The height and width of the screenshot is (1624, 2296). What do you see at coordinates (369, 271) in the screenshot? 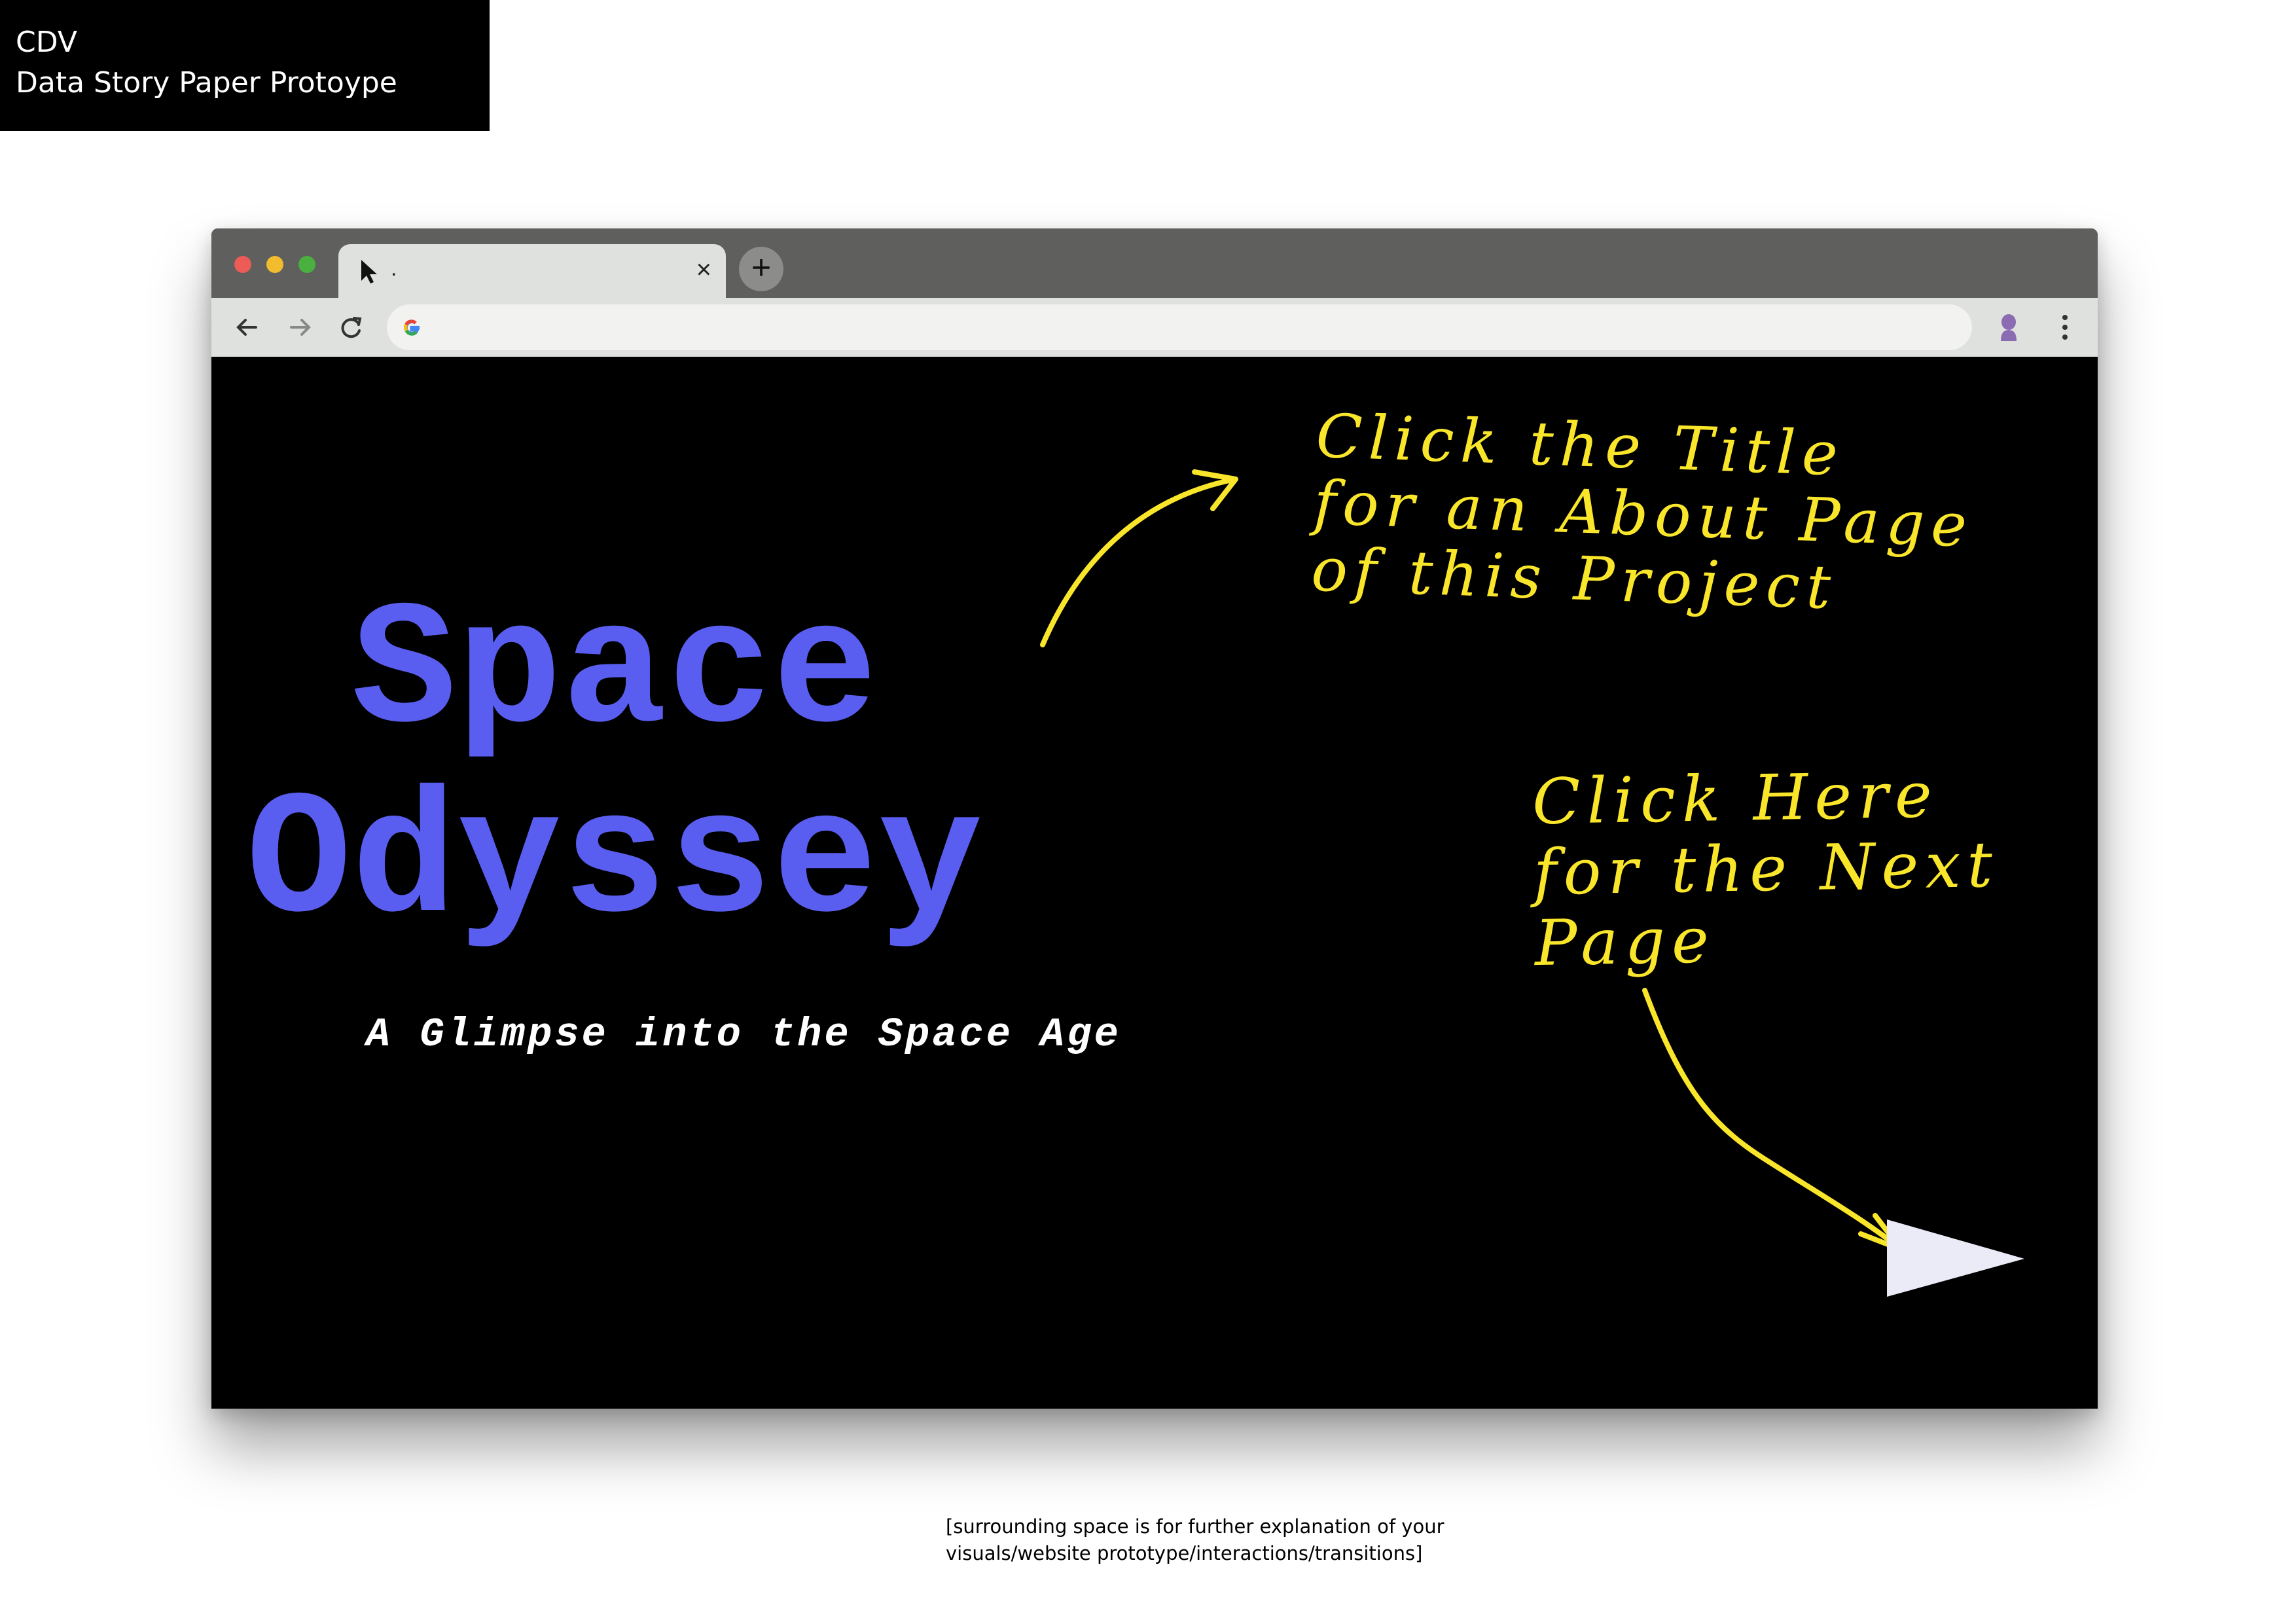
I see `cursor-icon` at bounding box center [369, 271].